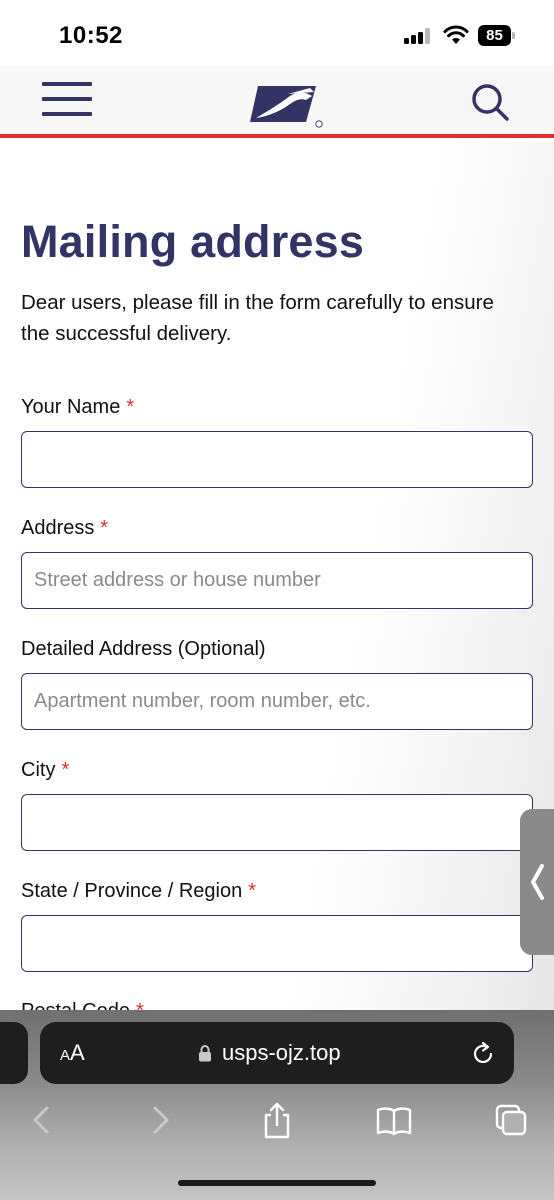  I want to click on battery-icon: 85, so click(497, 35).